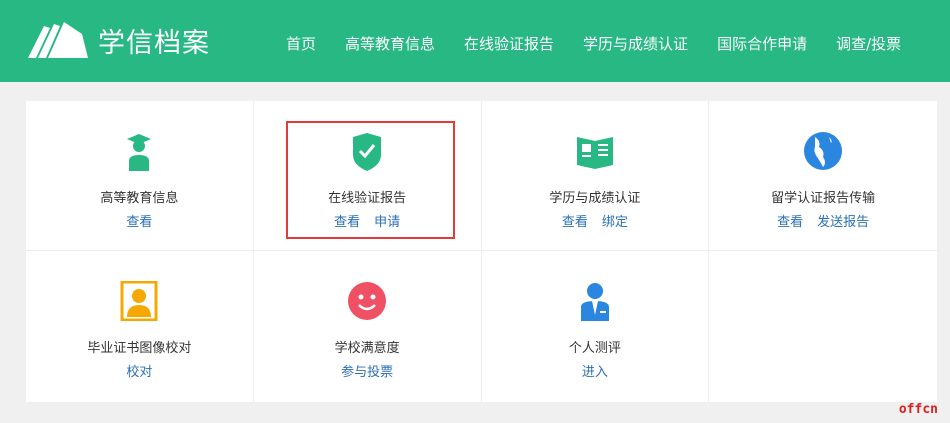 The width and height of the screenshot is (950, 423). Describe the element at coordinates (843, 222) in the screenshot. I see `send-report-link: 发送报告` at that location.